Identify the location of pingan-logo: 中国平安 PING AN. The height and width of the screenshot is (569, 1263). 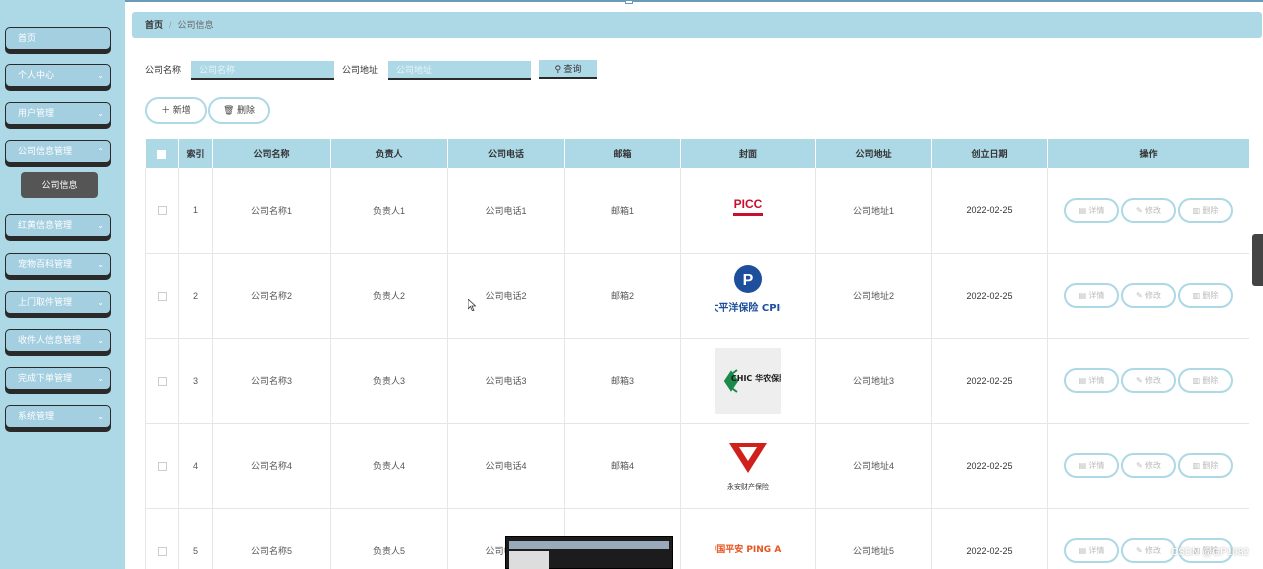
(748, 543).